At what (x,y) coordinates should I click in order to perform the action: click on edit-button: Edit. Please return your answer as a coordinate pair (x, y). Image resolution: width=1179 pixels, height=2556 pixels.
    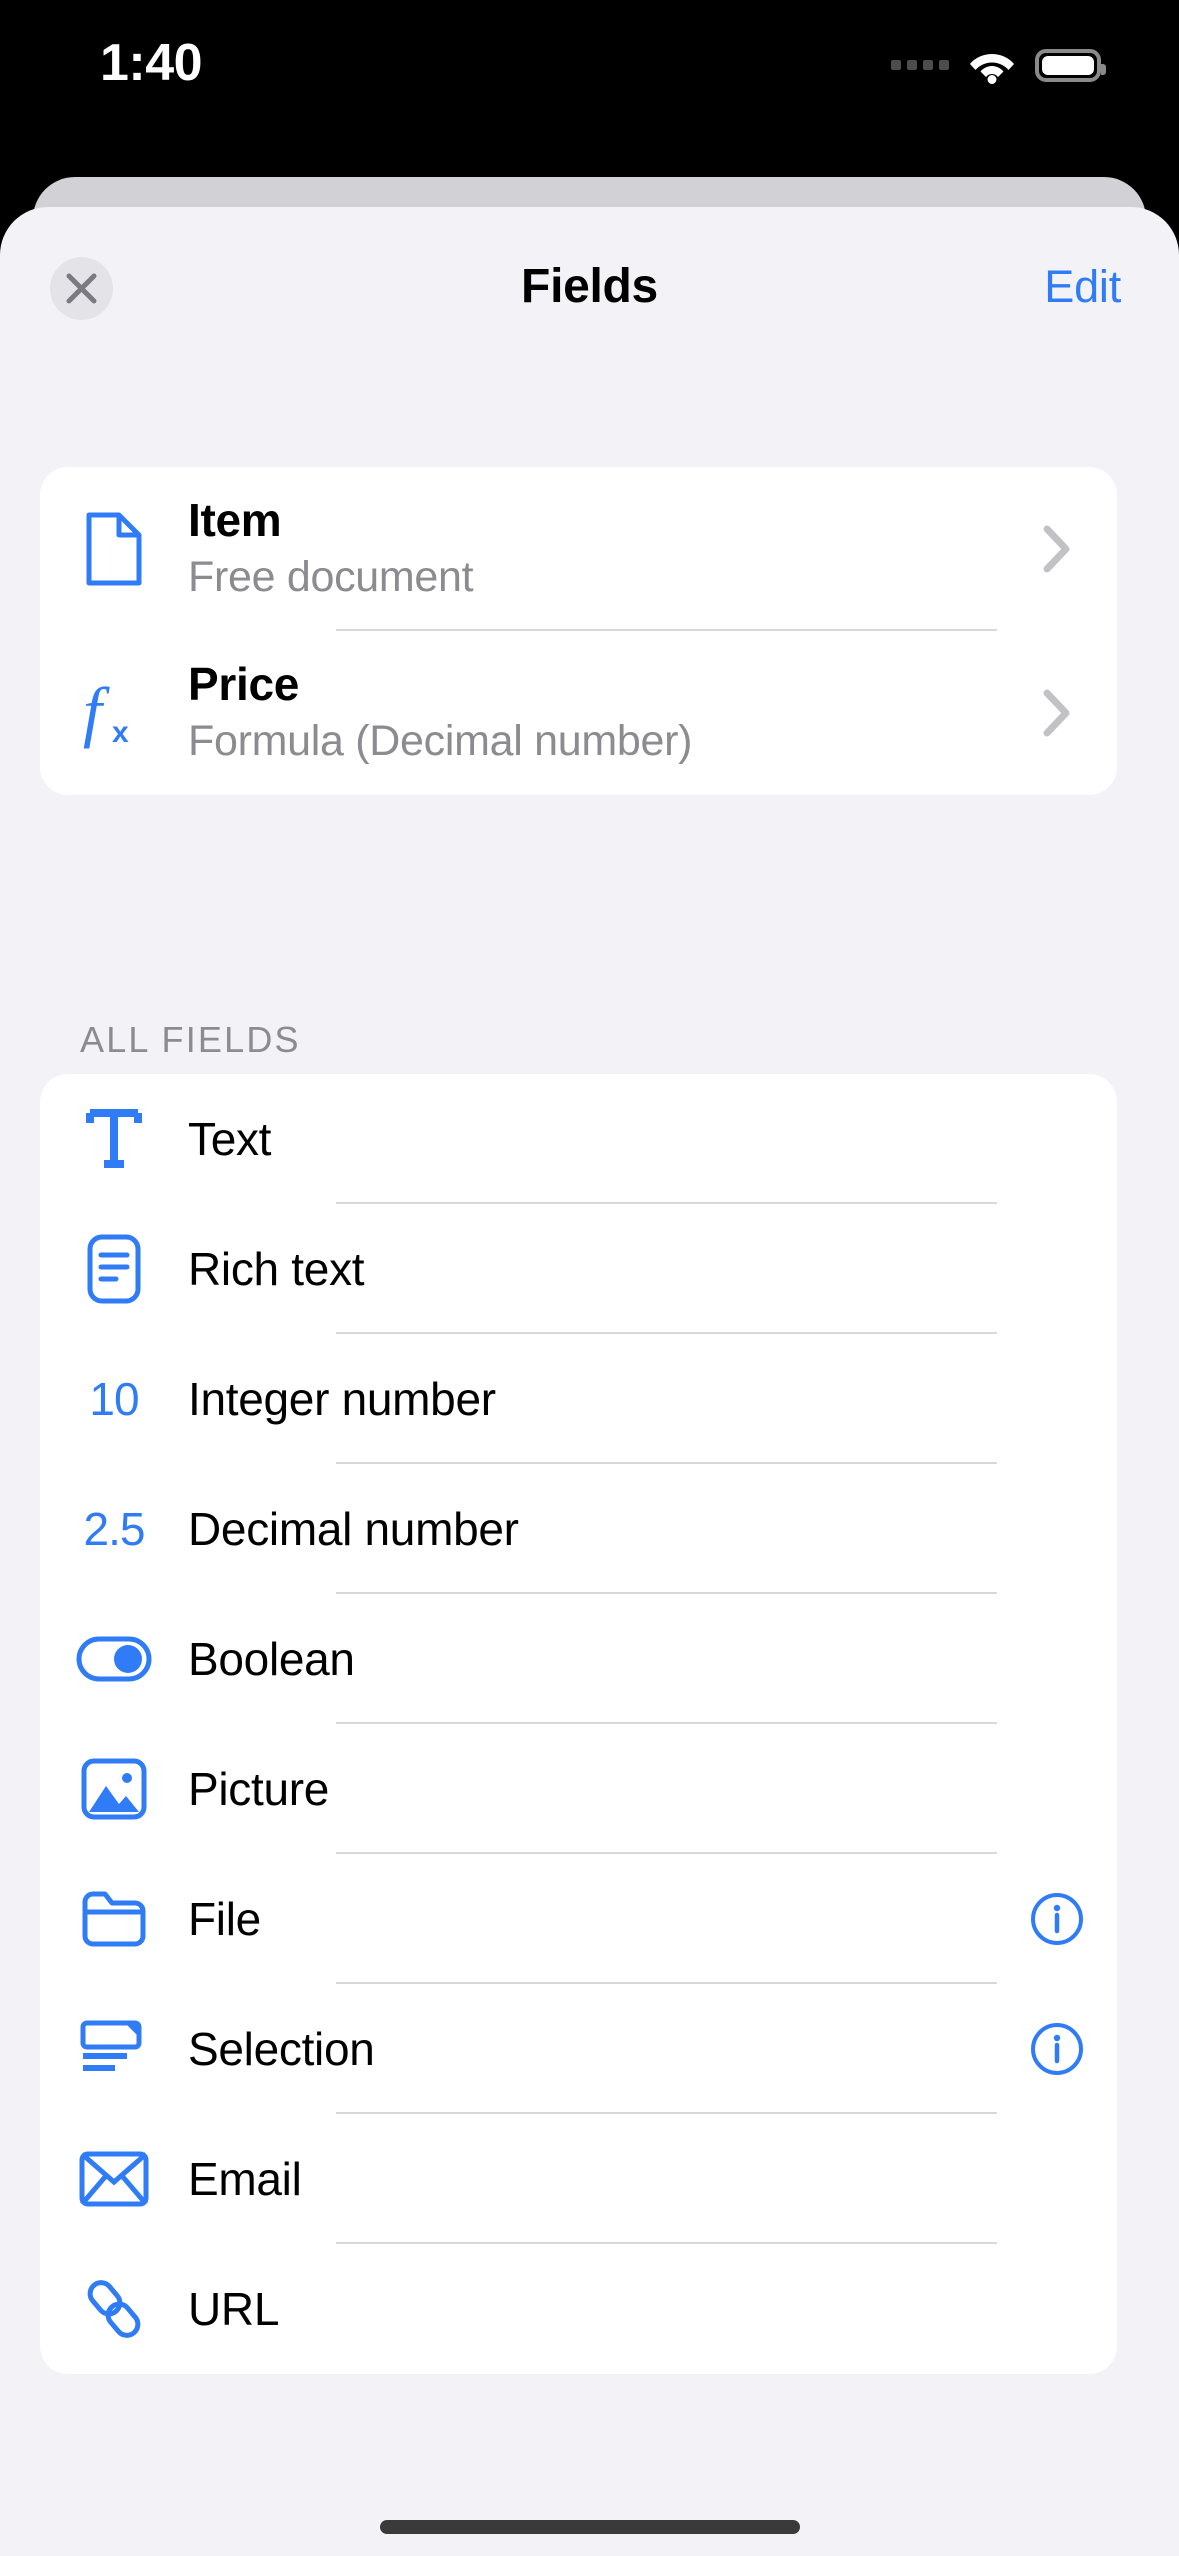
    Looking at the image, I should click on (1082, 287).